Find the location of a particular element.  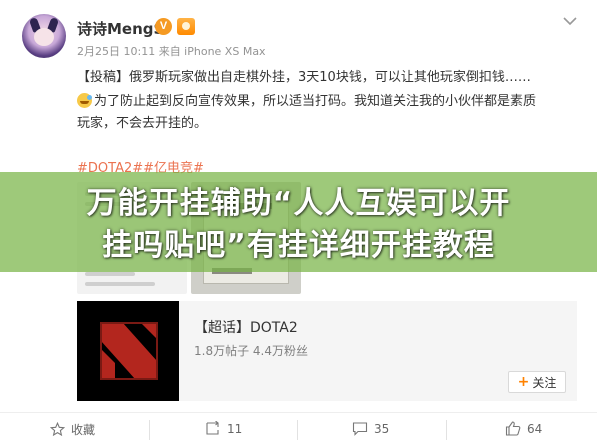

promo-banner-title-line-2: 挂吗贴吧”有挂详细开挂教程 is located at coordinates (298, 245).